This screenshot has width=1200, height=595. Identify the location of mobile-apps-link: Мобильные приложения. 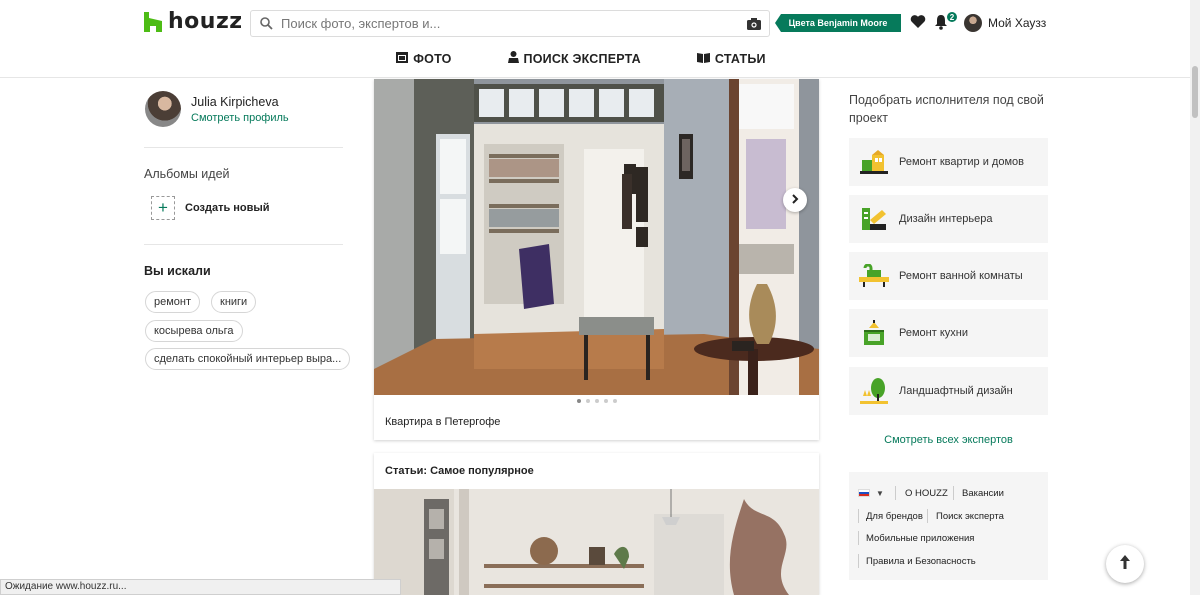
(920, 538).